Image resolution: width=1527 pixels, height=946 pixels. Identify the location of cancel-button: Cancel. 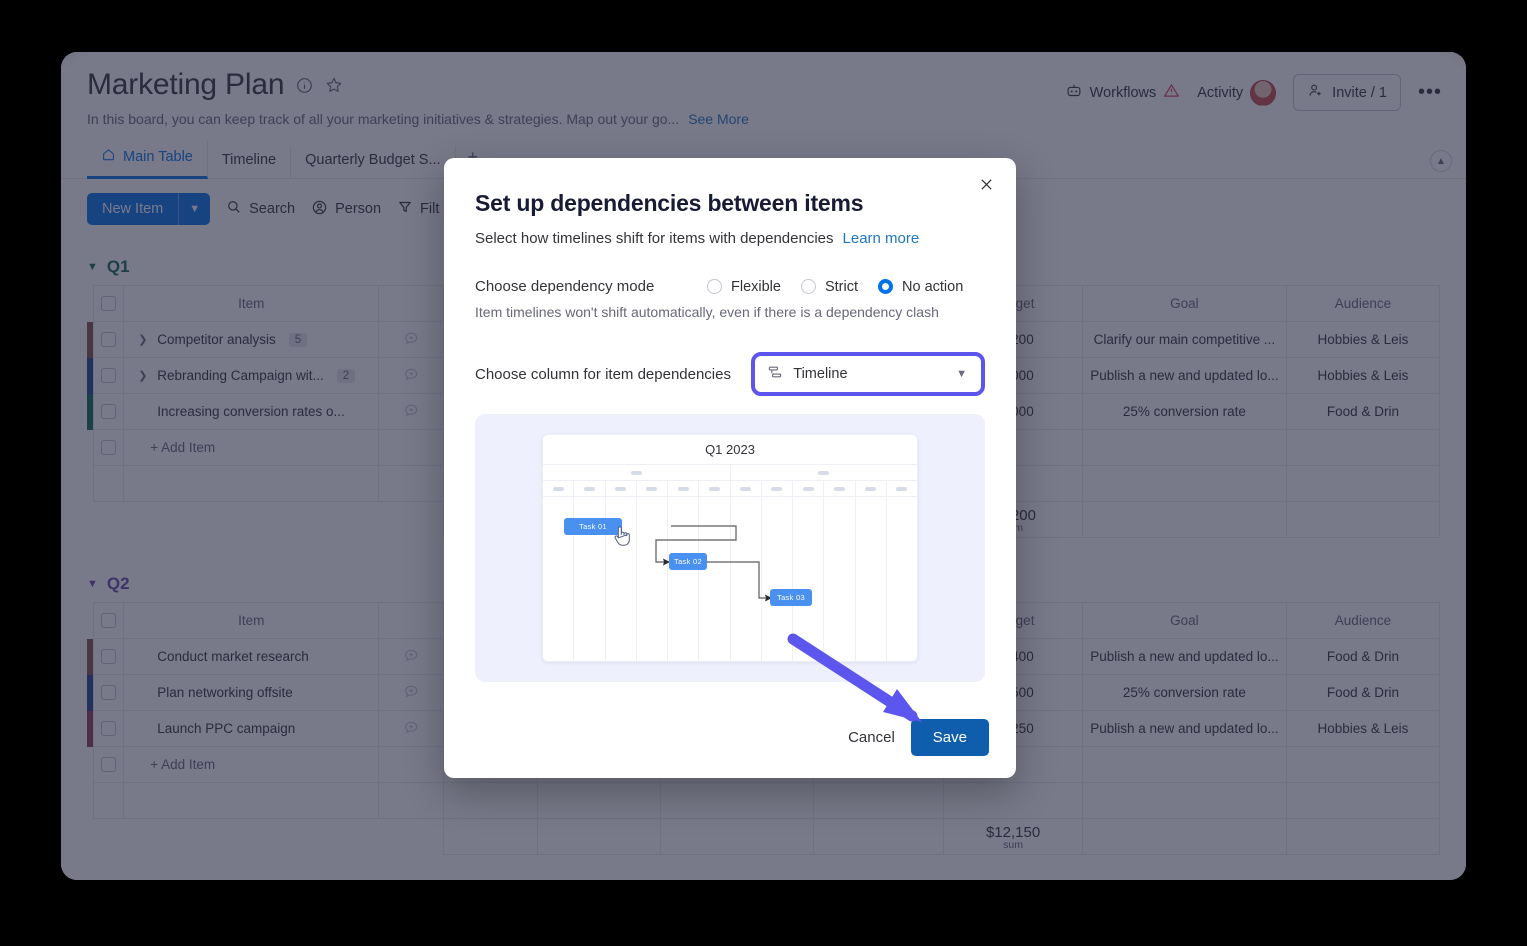
(871, 737).